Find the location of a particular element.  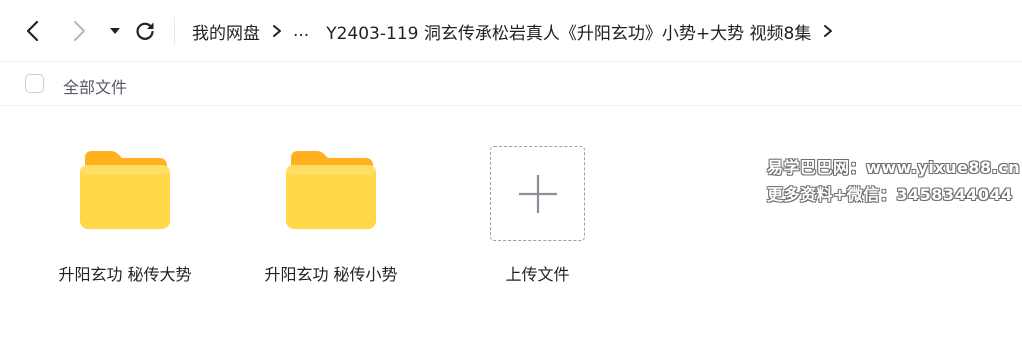

chevron-right-icon is located at coordinates (79, 31).